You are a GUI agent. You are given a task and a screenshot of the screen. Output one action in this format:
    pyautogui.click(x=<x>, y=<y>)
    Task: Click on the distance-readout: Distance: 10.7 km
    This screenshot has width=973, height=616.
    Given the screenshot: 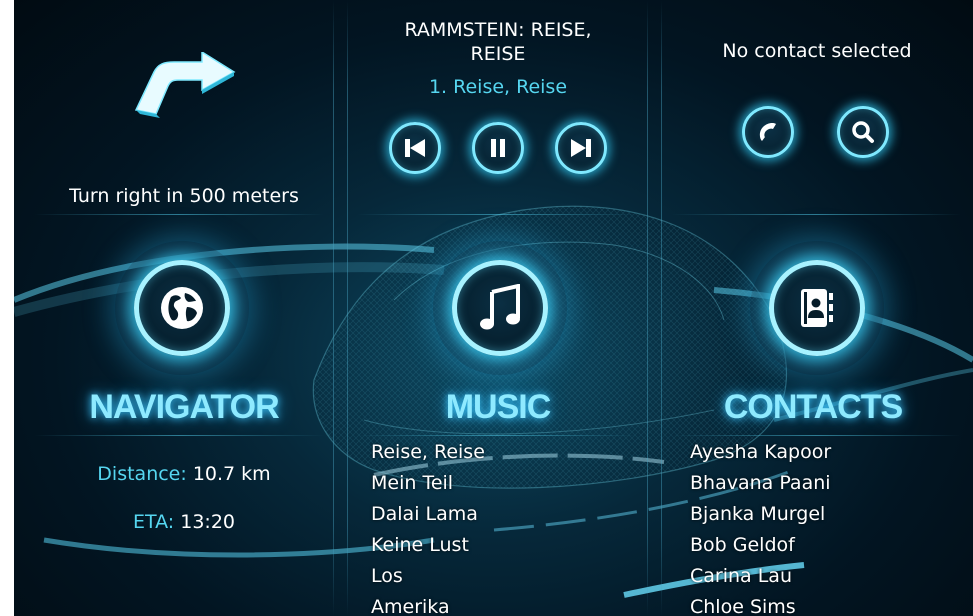 What is the action you would take?
    pyautogui.click(x=184, y=474)
    